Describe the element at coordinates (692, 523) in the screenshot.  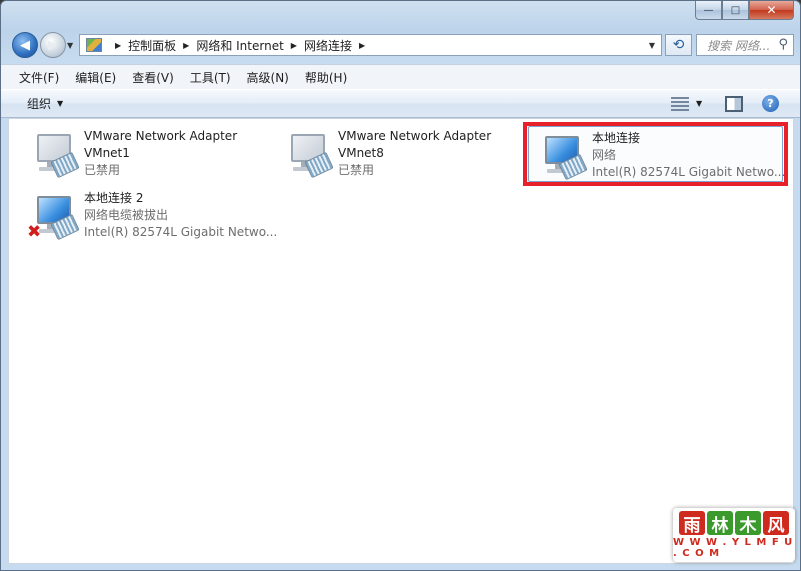
I see `watermark-char: 雨` at that location.